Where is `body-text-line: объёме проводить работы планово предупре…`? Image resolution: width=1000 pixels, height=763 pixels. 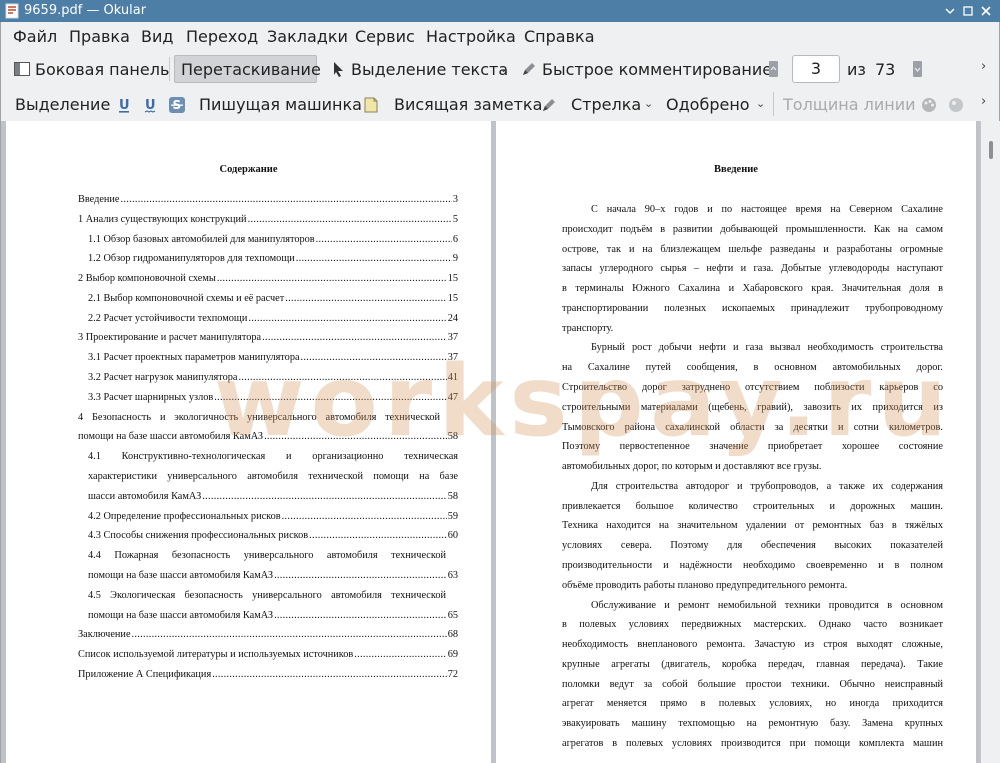 body-text-line: объёме проводить работы планово предупре… is located at coordinates (705, 585).